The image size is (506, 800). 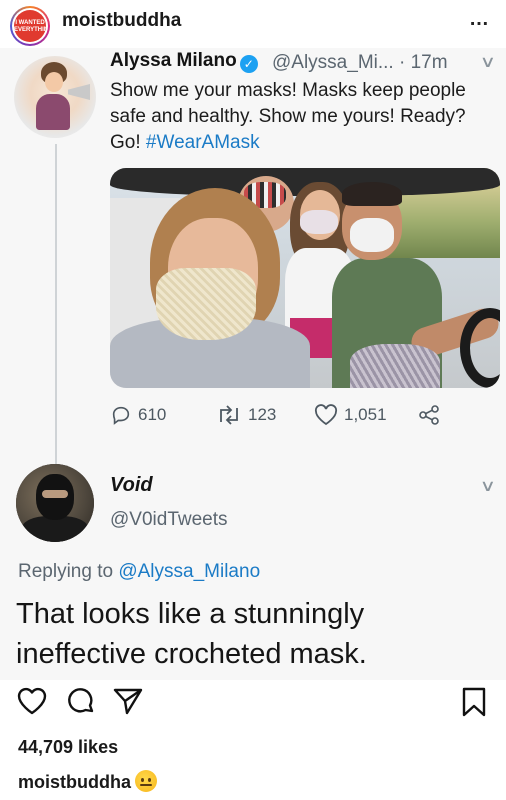 I want to click on caption: moistbuddha, so click(x=87, y=781).